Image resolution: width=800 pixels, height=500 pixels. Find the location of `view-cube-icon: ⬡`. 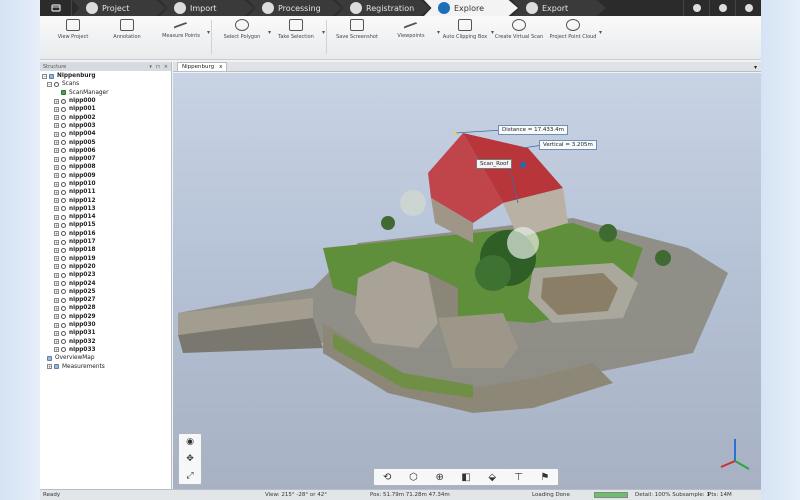

view-cube-icon: ⬡ is located at coordinates (413, 477).